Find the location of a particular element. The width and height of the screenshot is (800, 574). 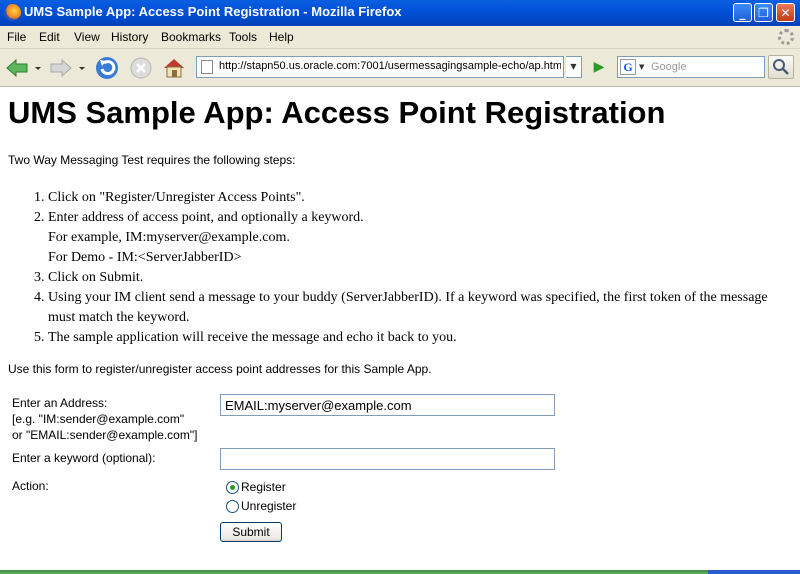

submit-button: Submit is located at coordinates (251, 532).